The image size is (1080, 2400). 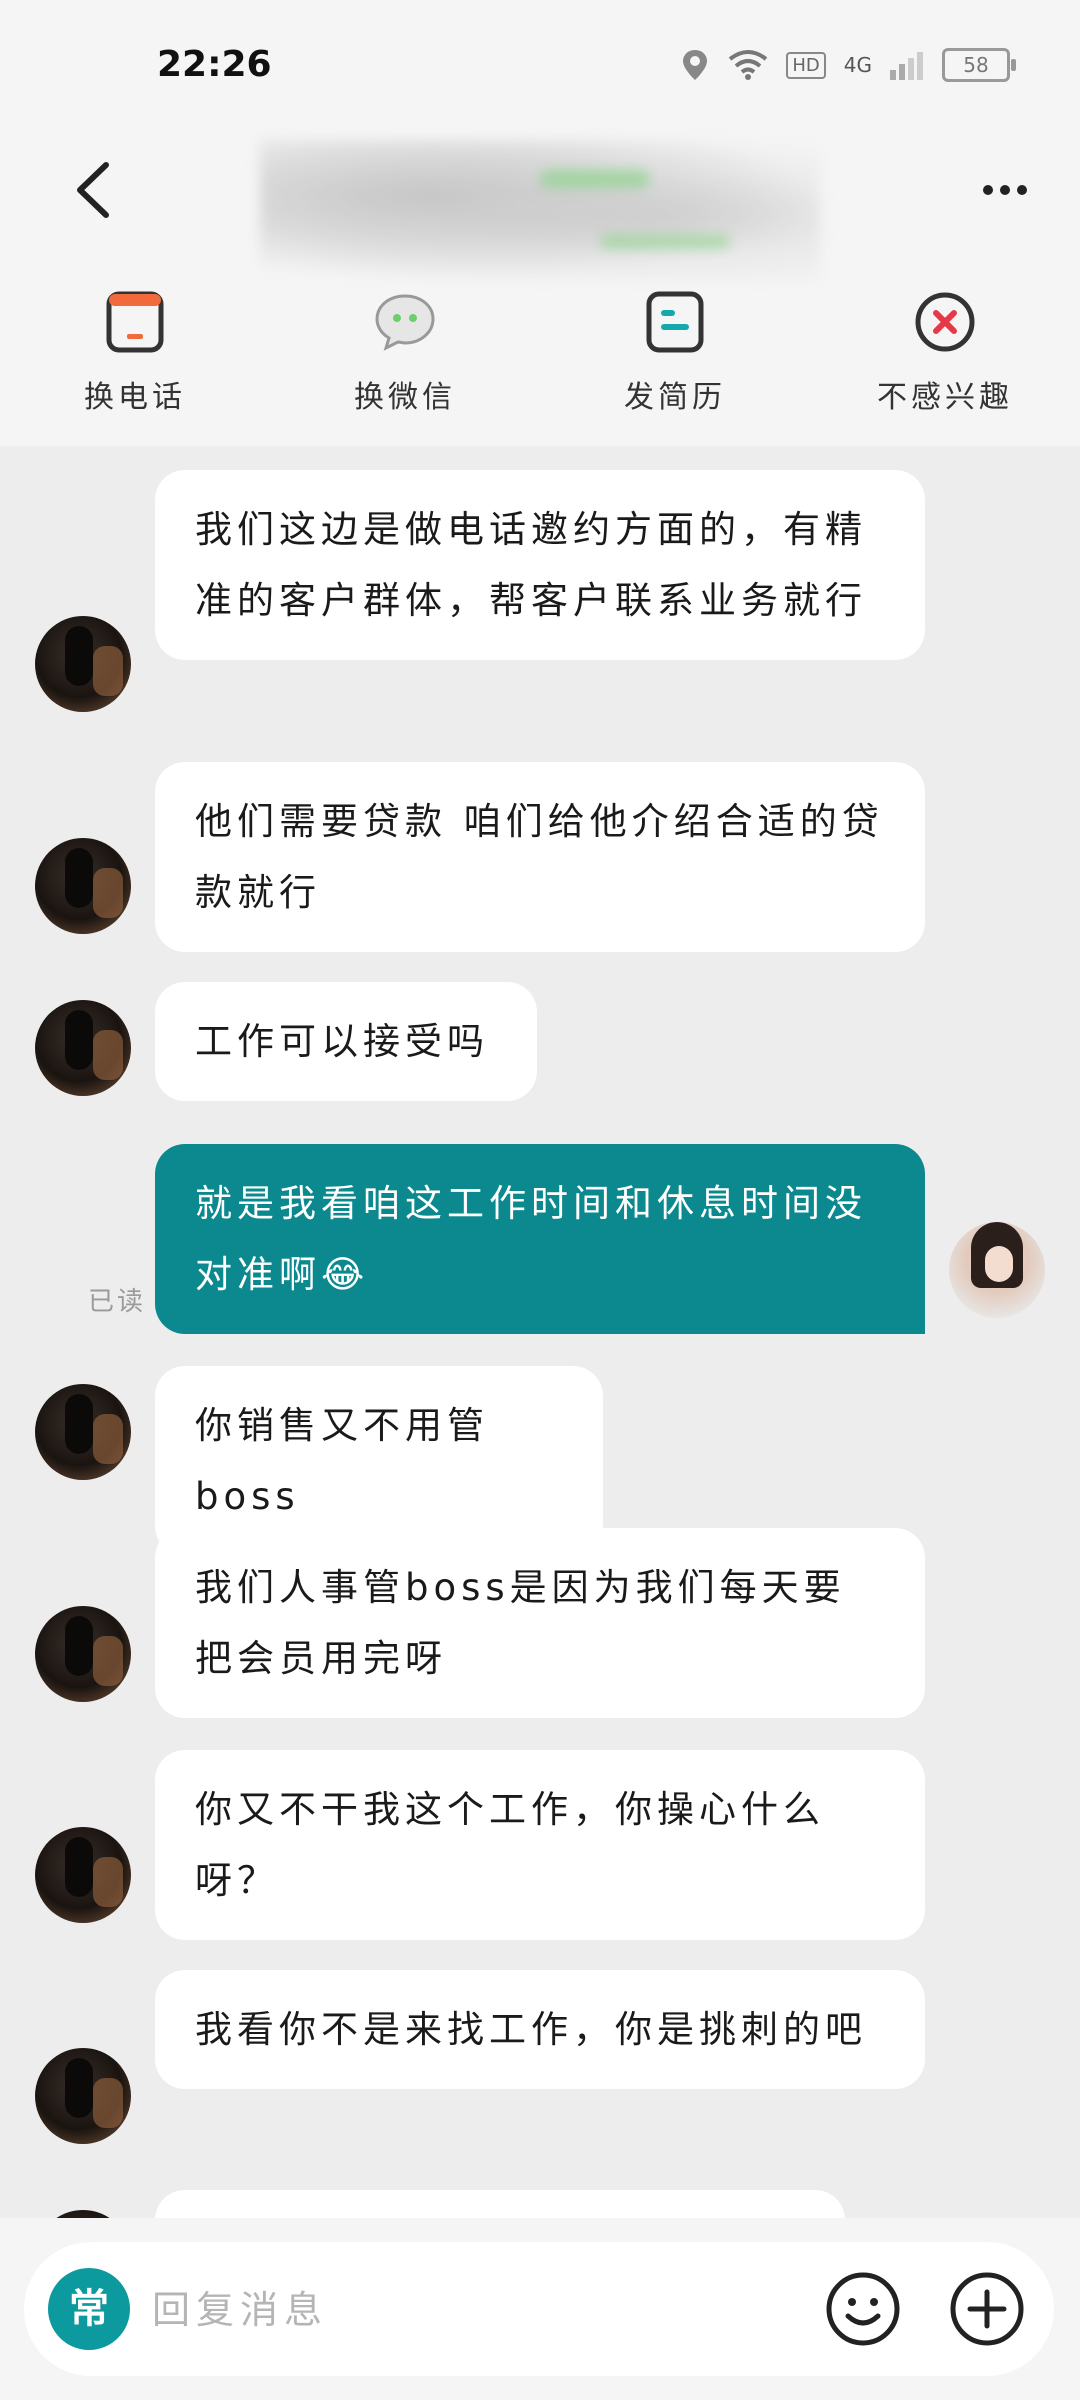 I want to click on hd-indicator: HD, so click(x=806, y=65).